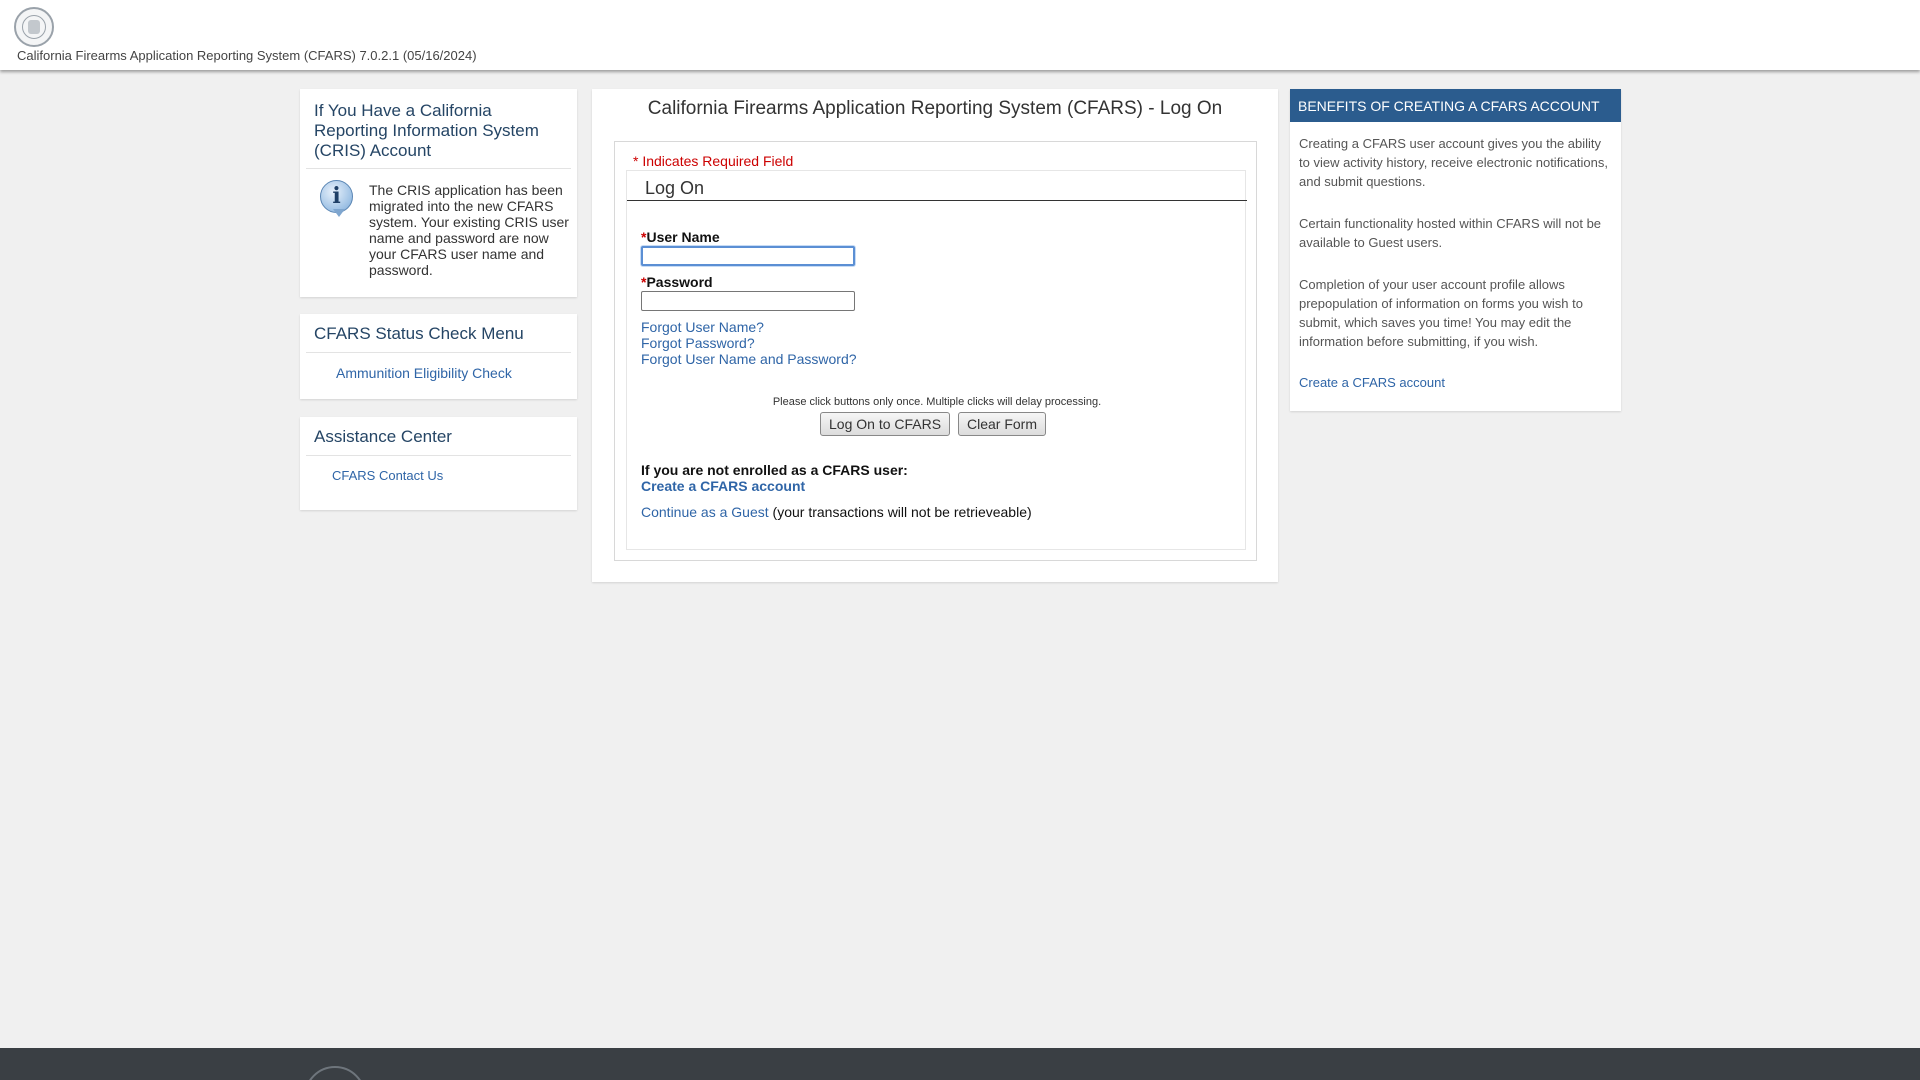 Image resolution: width=1920 pixels, height=1080 pixels. I want to click on benefits-create-account-link: Create a CFARS account, so click(1372, 382).